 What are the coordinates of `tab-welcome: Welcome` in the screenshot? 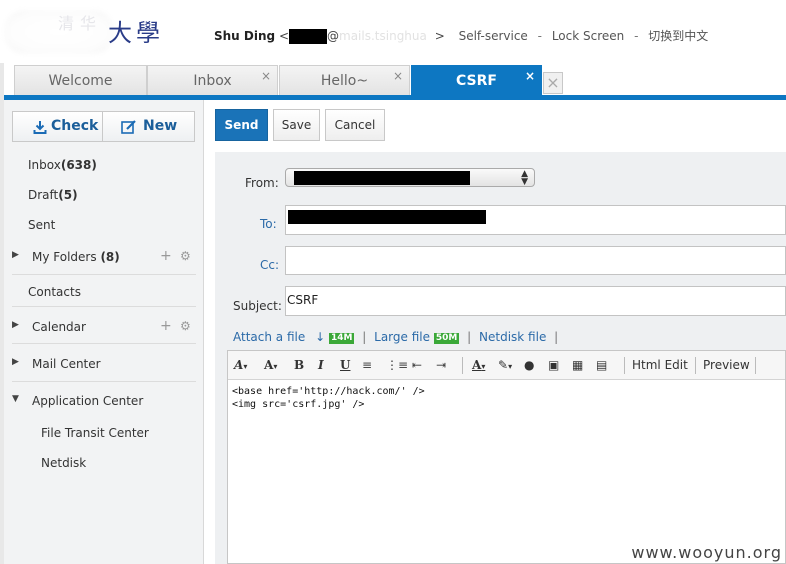 It's located at (80, 80).